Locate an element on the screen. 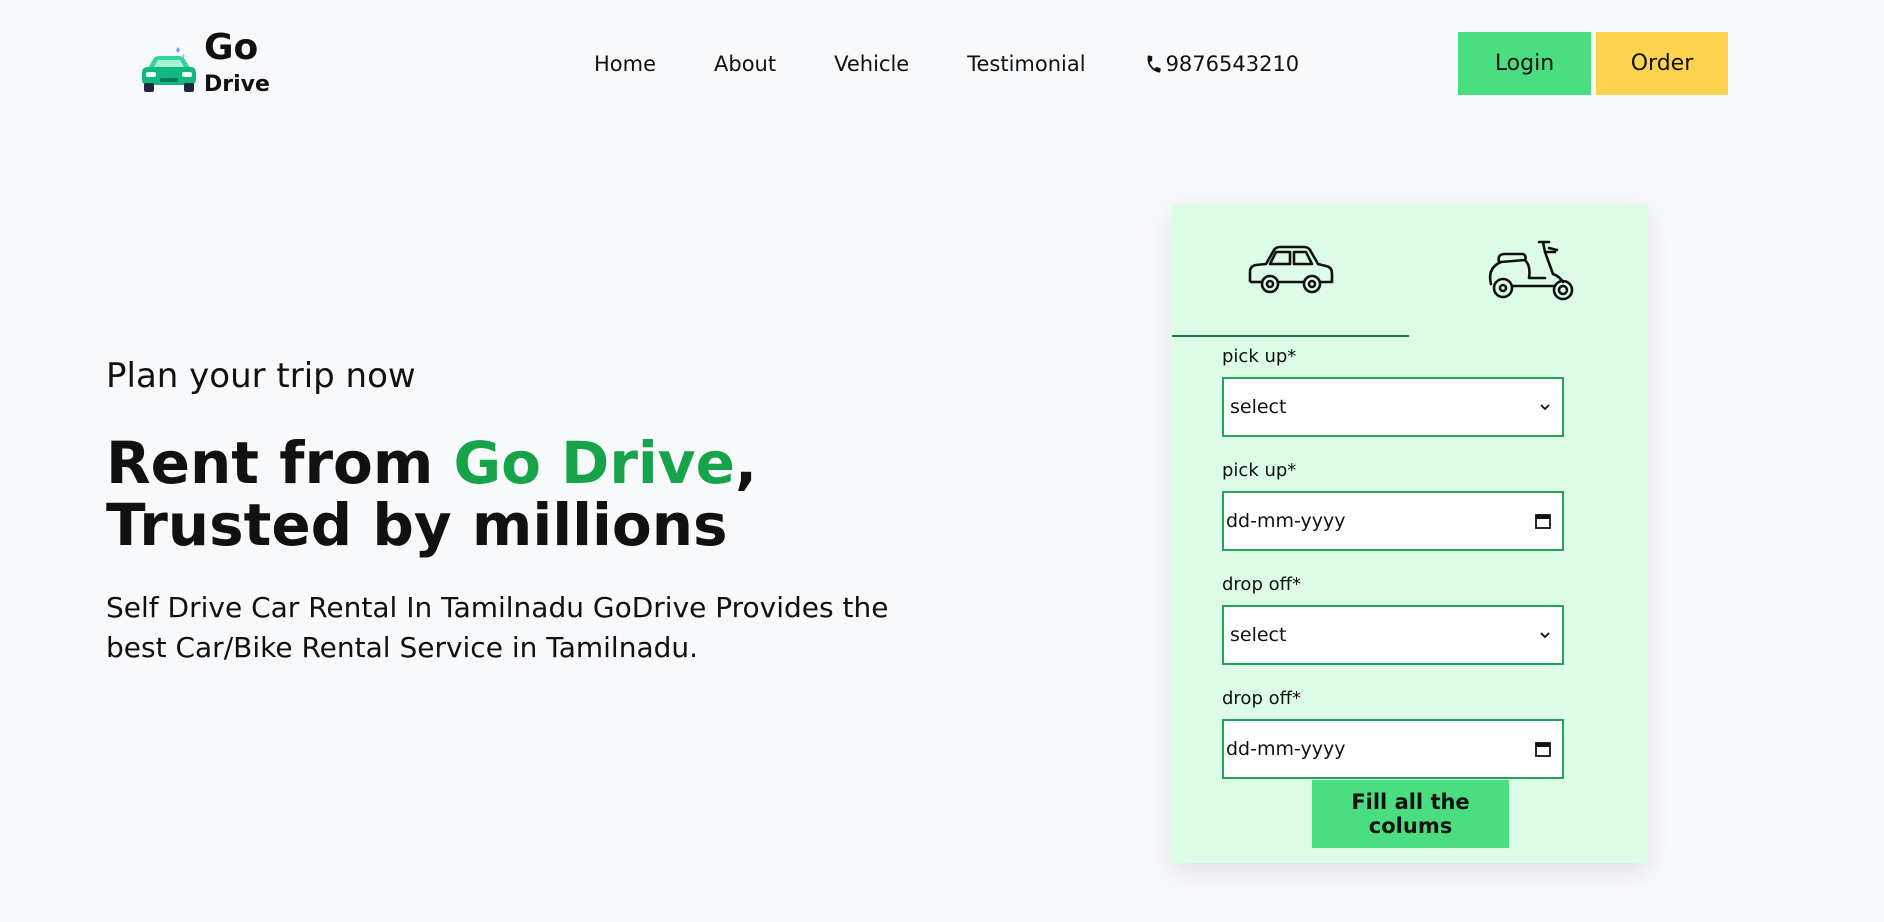 This screenshot has height=922, width=1884. pickup-location-label: pick up* is located at coordinates (1259, 356).